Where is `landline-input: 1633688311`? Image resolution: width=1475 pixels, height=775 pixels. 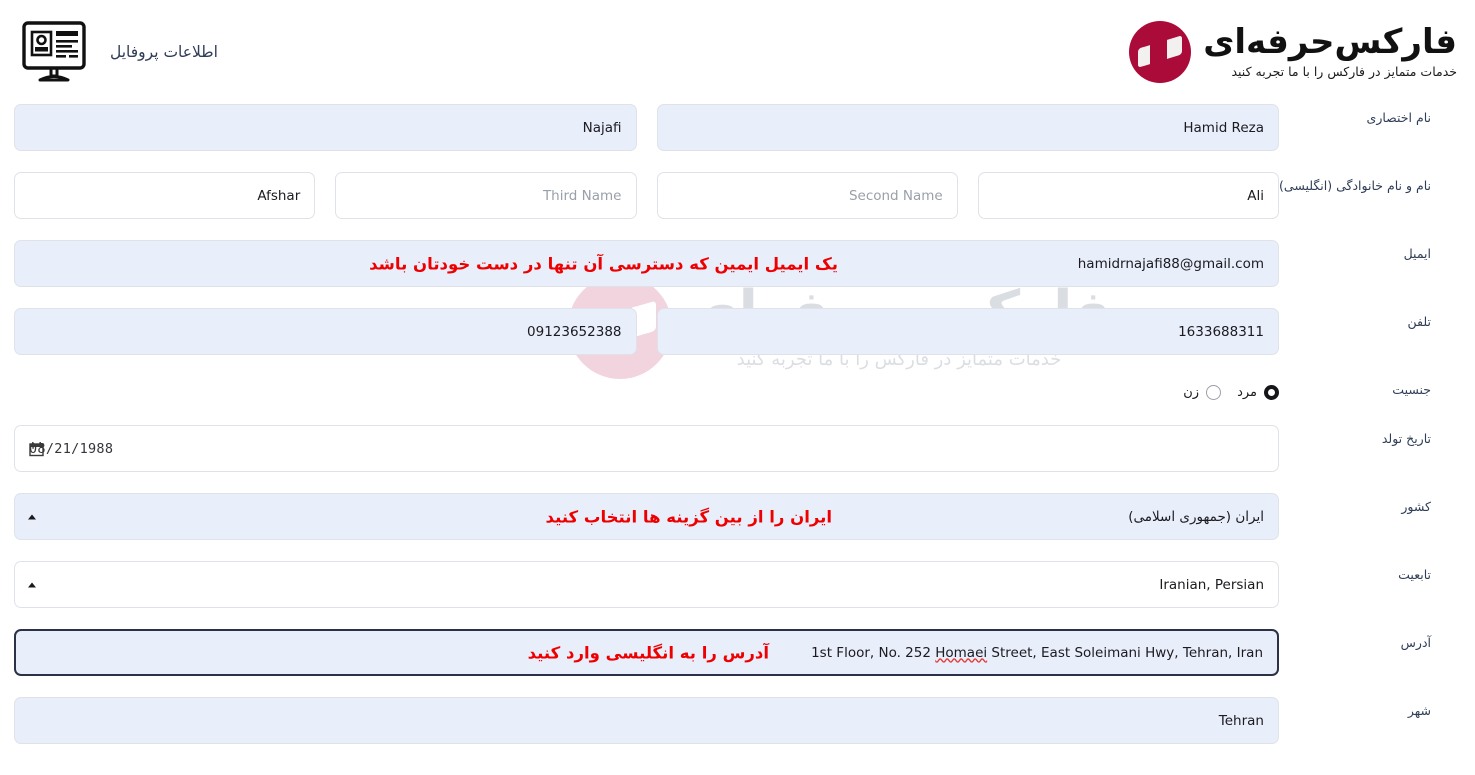 landline-input: 1633688311 is located at coordinates (967, 331).